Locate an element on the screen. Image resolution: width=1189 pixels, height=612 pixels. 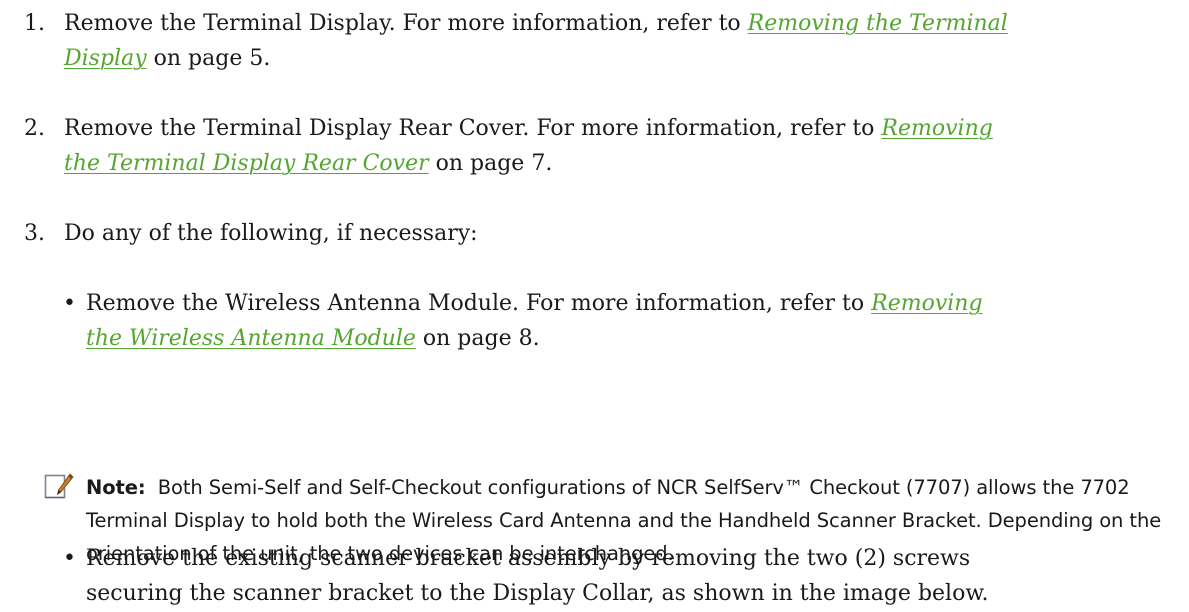
removing-terminal-display-link: Removing the Terminal is located at coordinates (878, 23).